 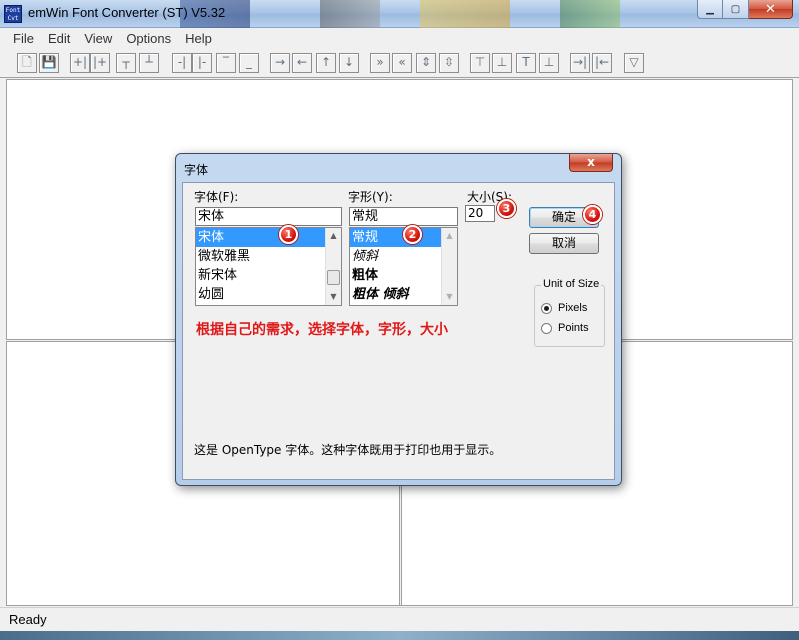 I want to click on pixels-radio: Pixels, so click(x=564, y=308).